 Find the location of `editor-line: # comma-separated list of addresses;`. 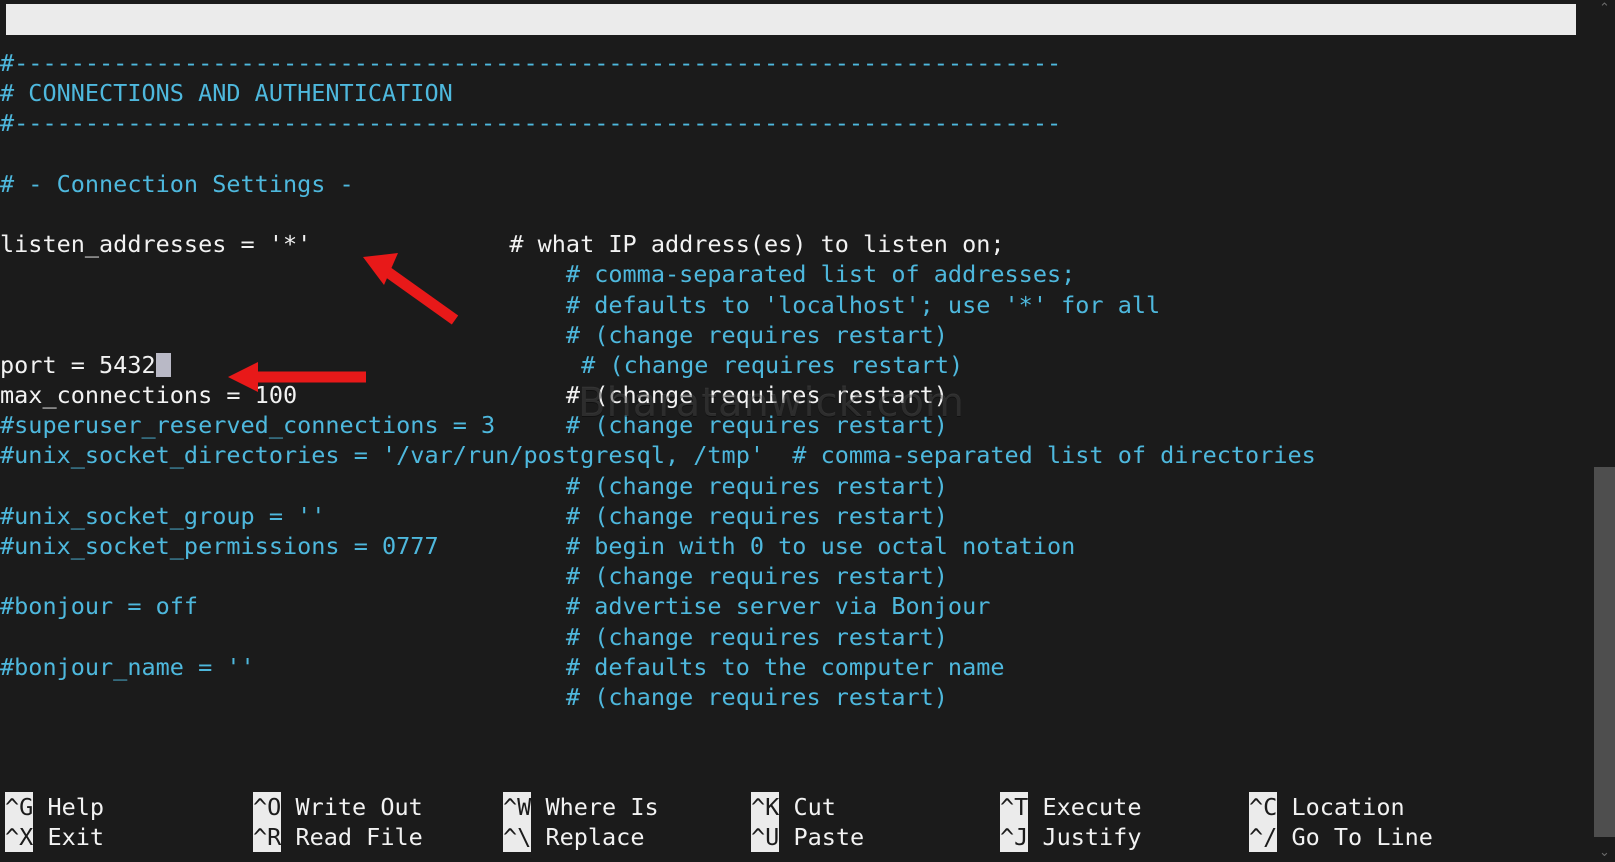

editor-line: # comma-separated list of addresses; is located at coordinates (790, 274).